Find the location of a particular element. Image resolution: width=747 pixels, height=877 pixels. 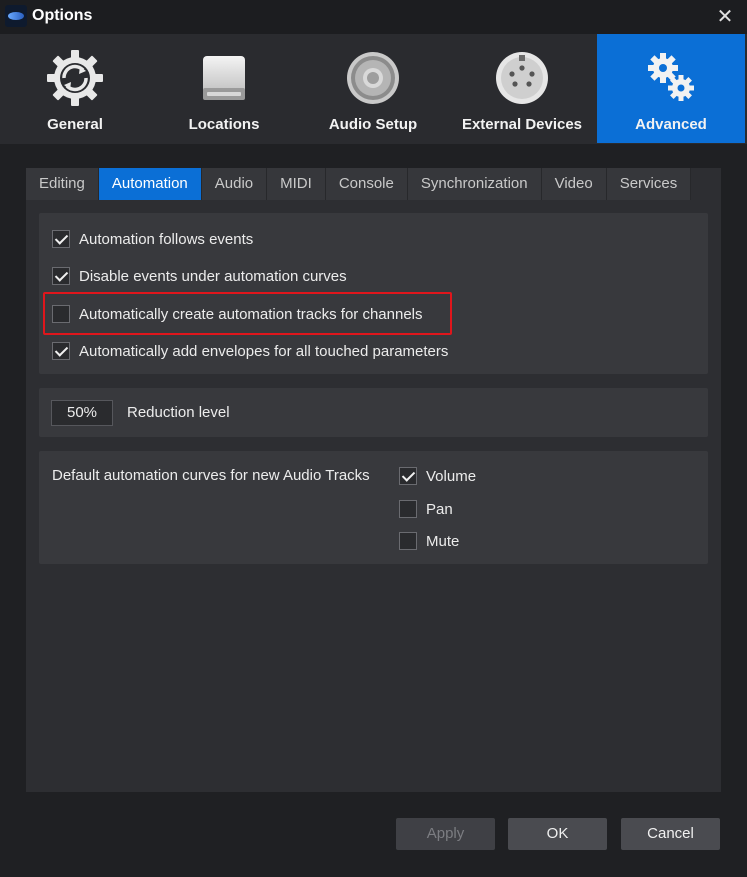

close-icon: ✕ is located at coordinates (725, 17).